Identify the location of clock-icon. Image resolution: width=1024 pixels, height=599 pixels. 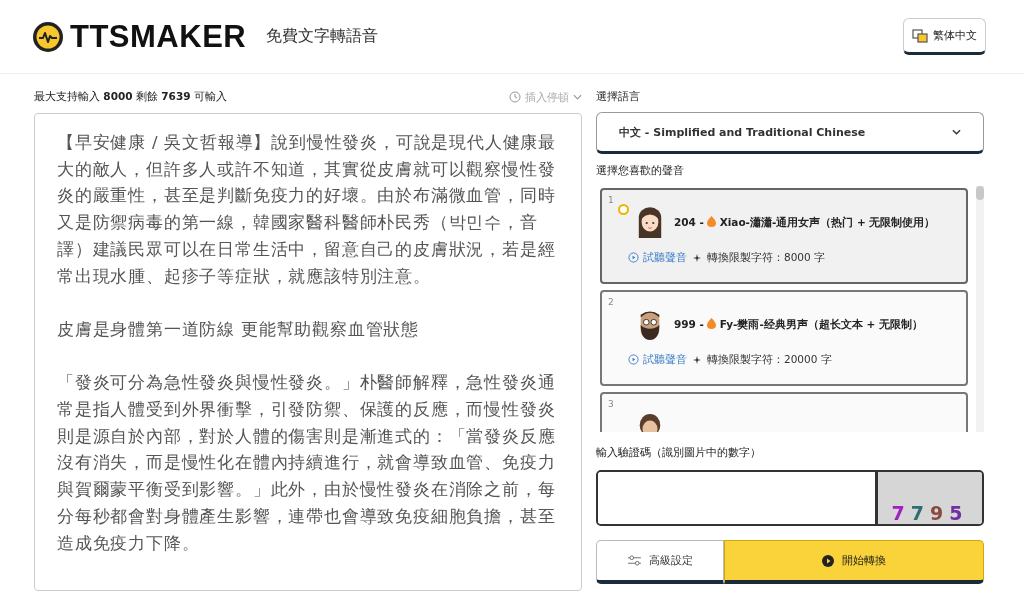
(515, 97).